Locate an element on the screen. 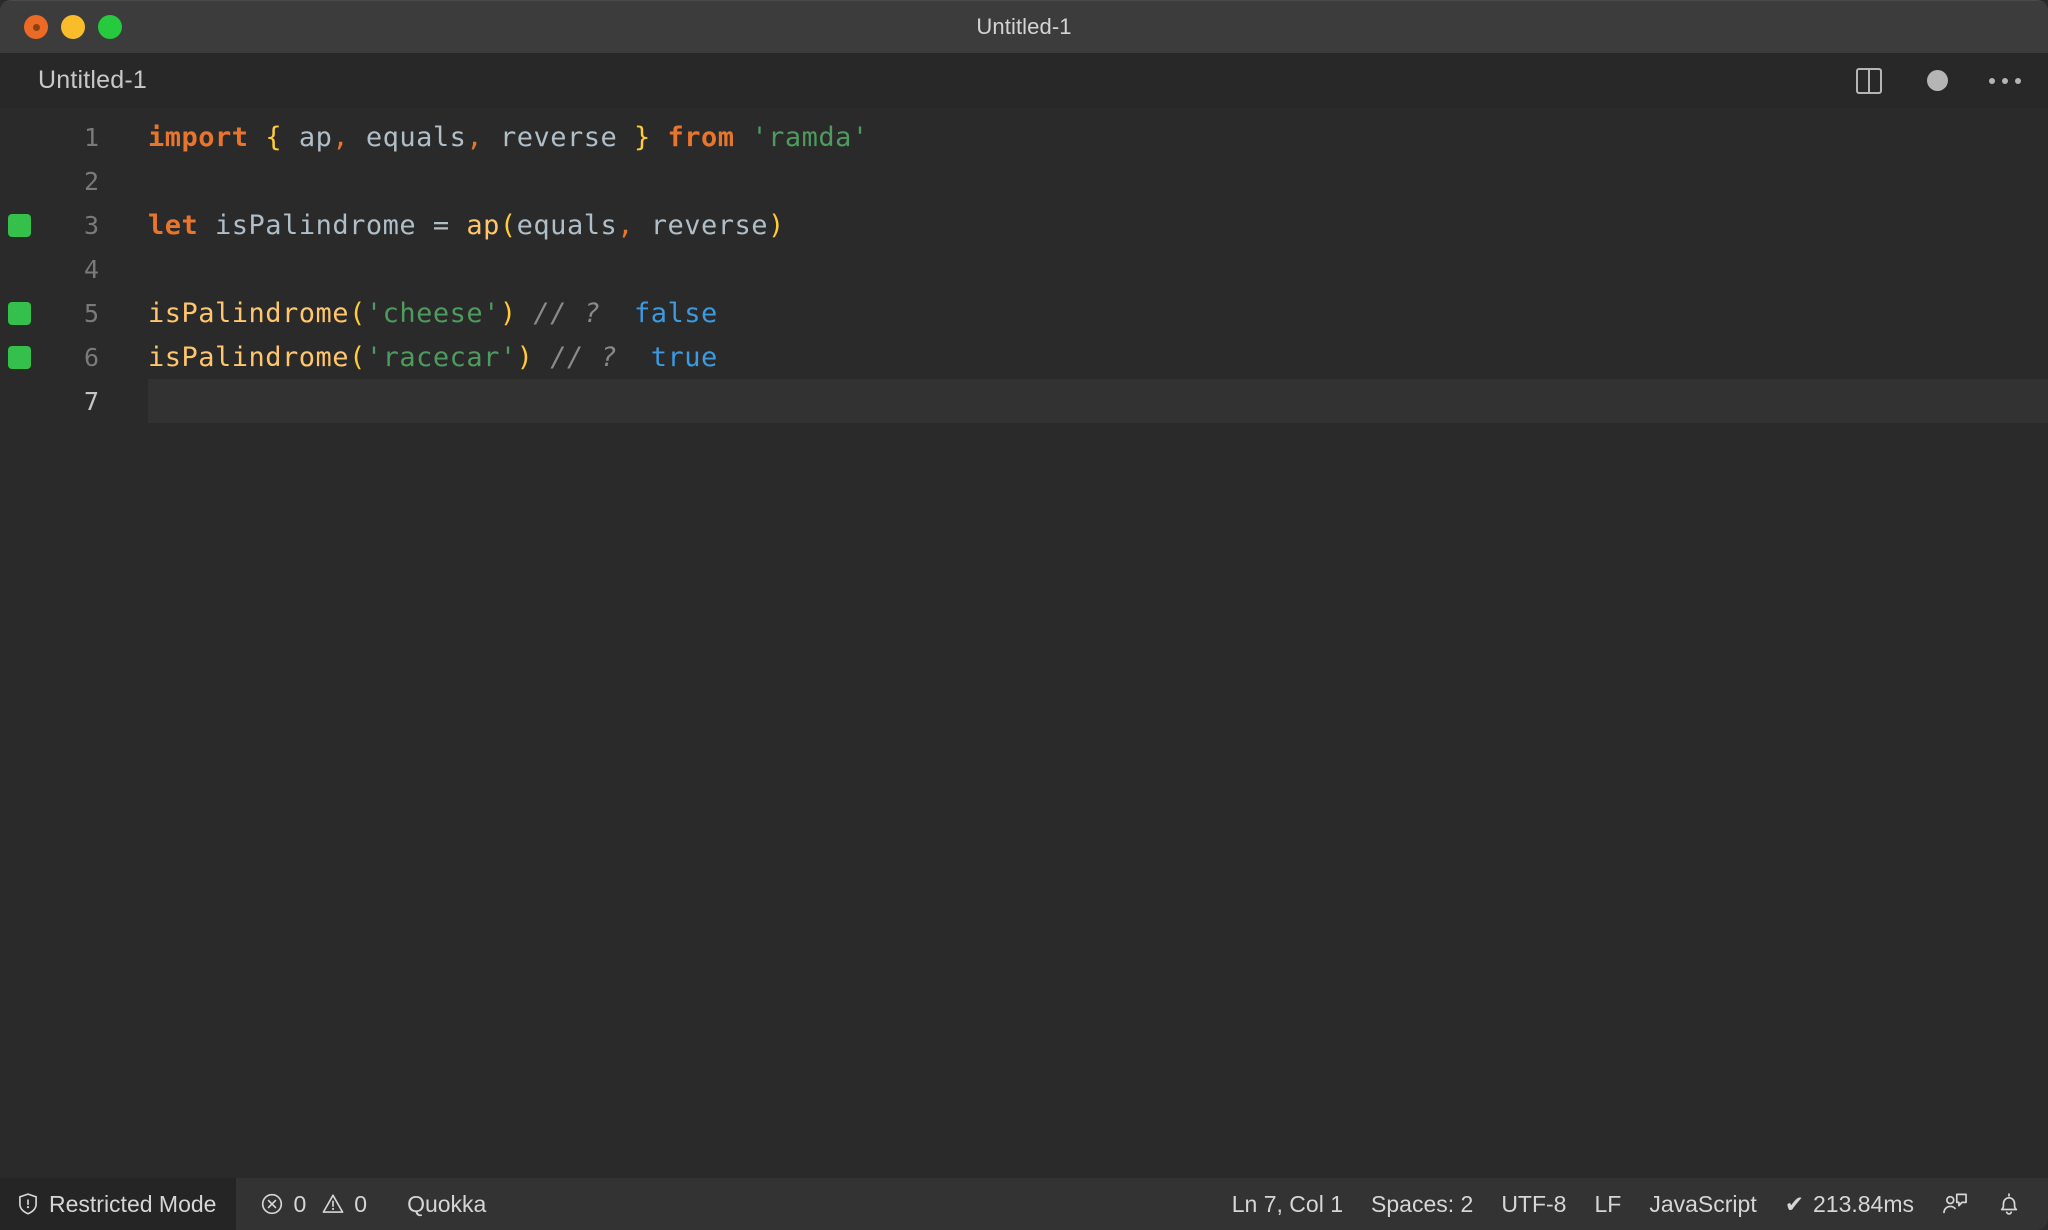 The width and height of the screenshot is (2048, 1230). status-eol-label: LF is located at coordinates (1608, 1203).